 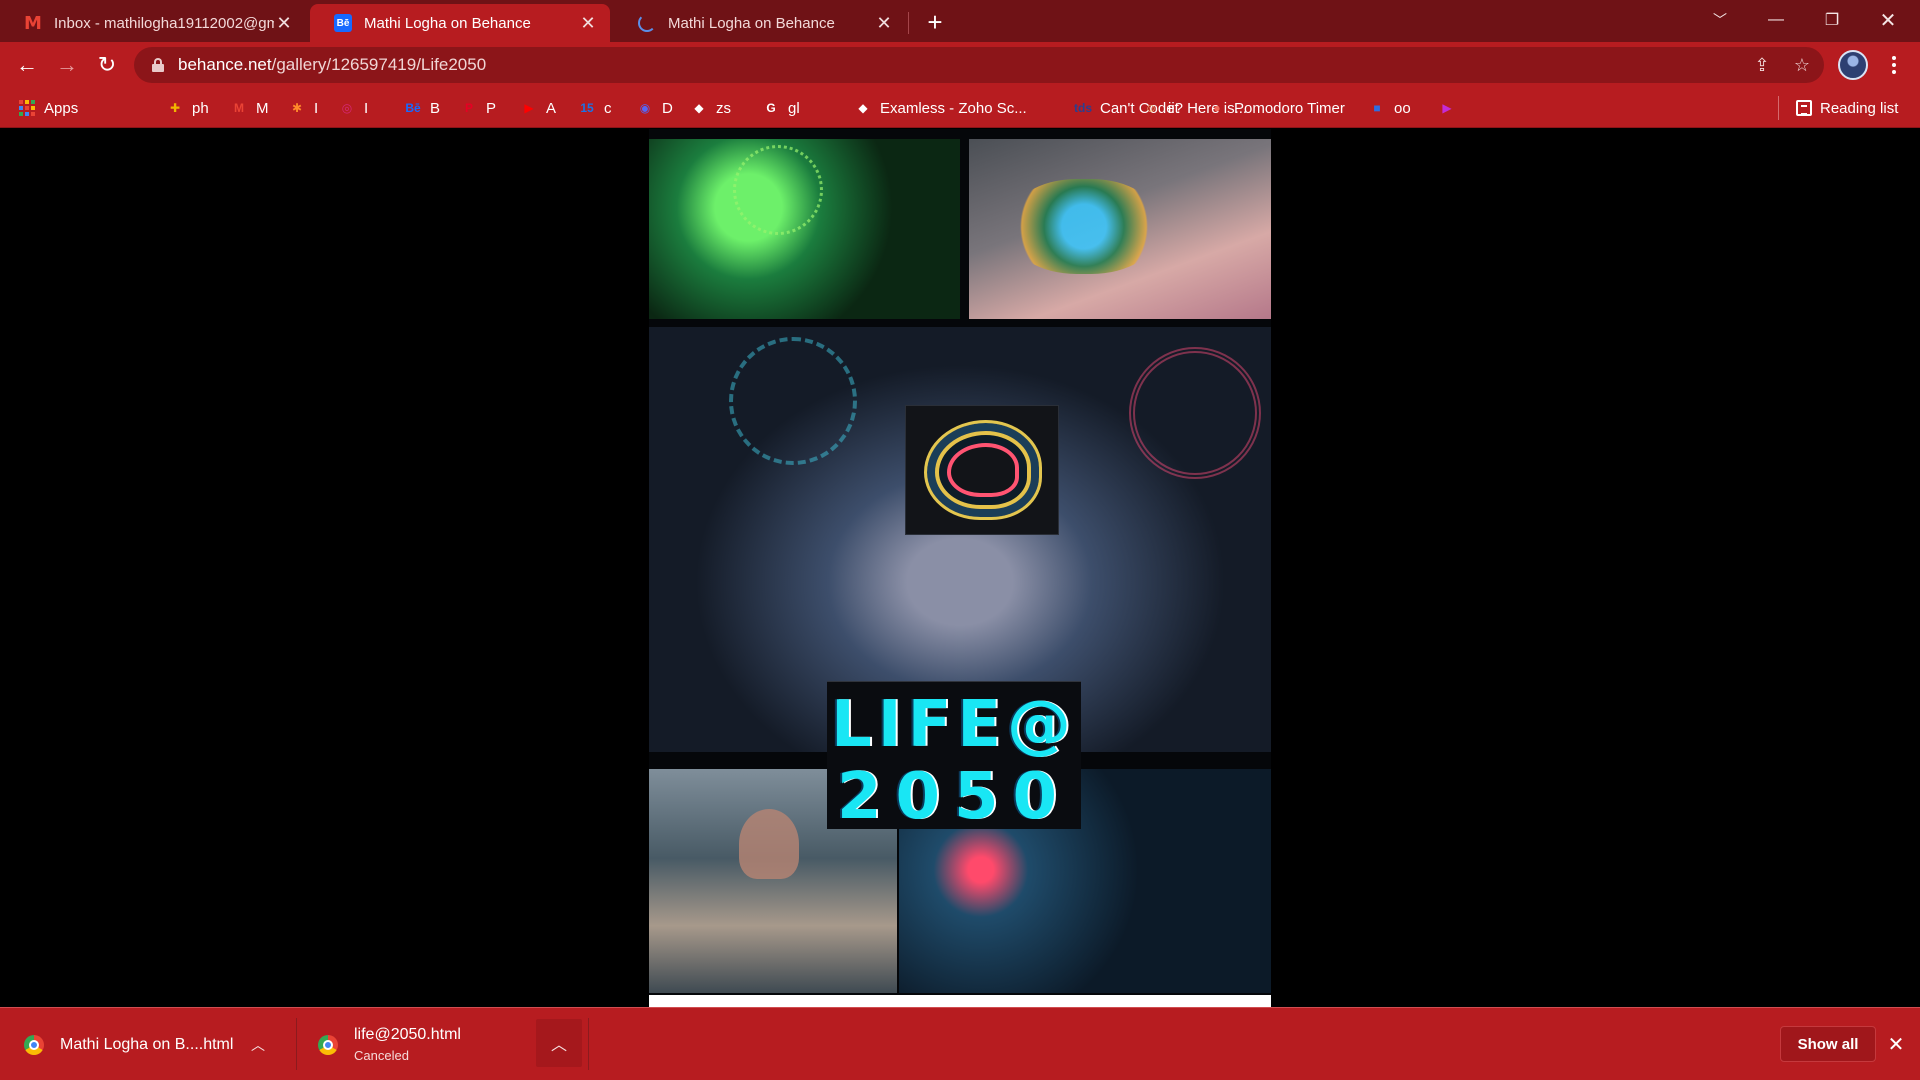 I want to click on bookmark-b-5: Bē B, so click(x=422, y=108).